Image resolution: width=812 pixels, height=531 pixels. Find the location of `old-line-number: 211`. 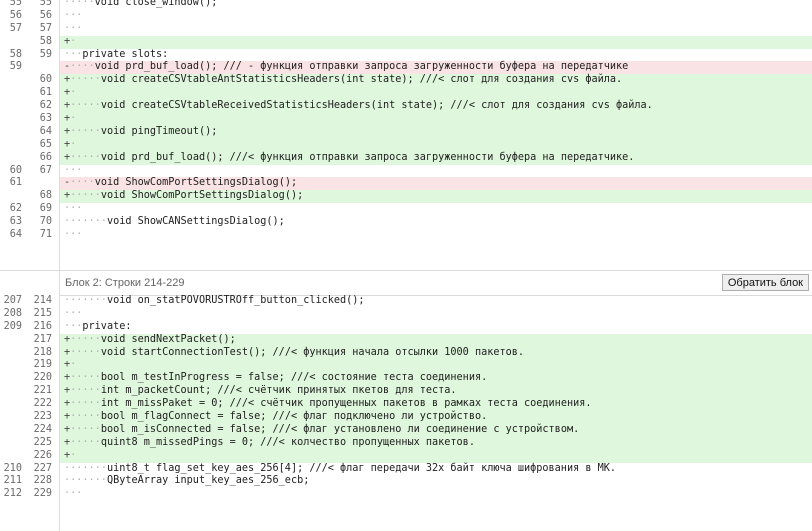

old-line-number: 211 is located at coordinates (12, 481).